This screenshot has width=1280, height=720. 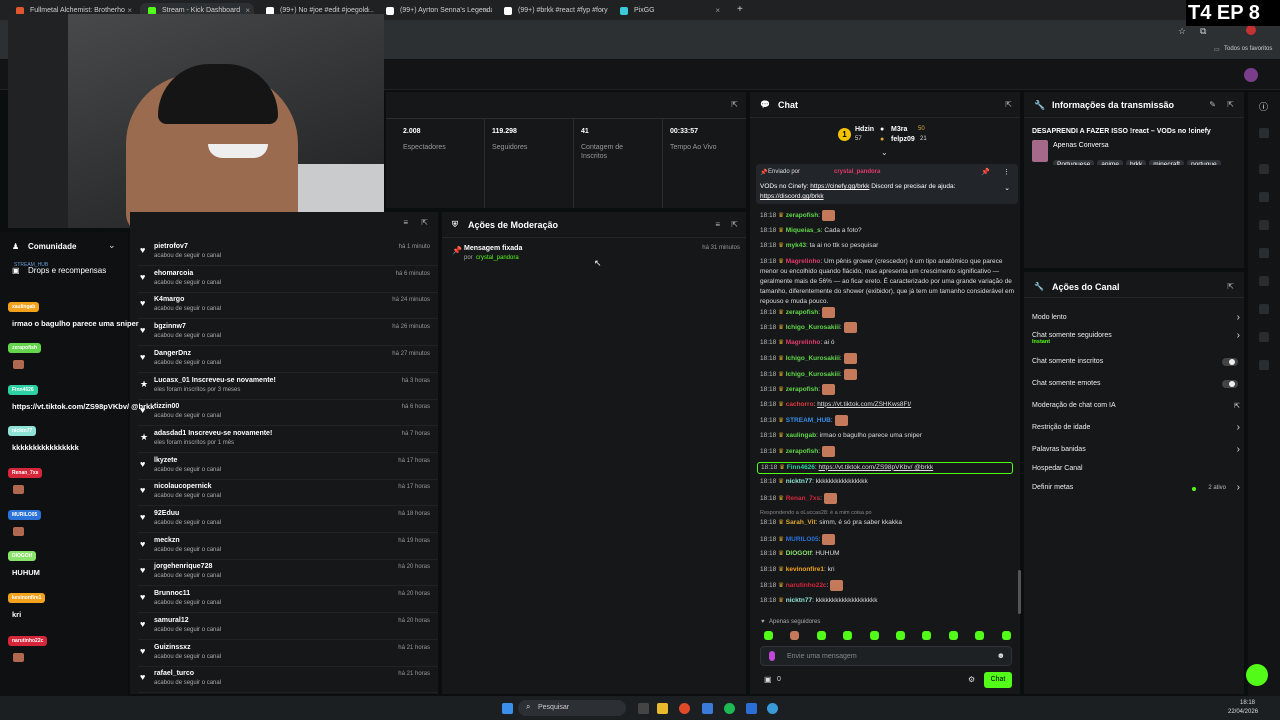 I want to click on chat-username: Miqueias_s, so click(x=803, y=230).